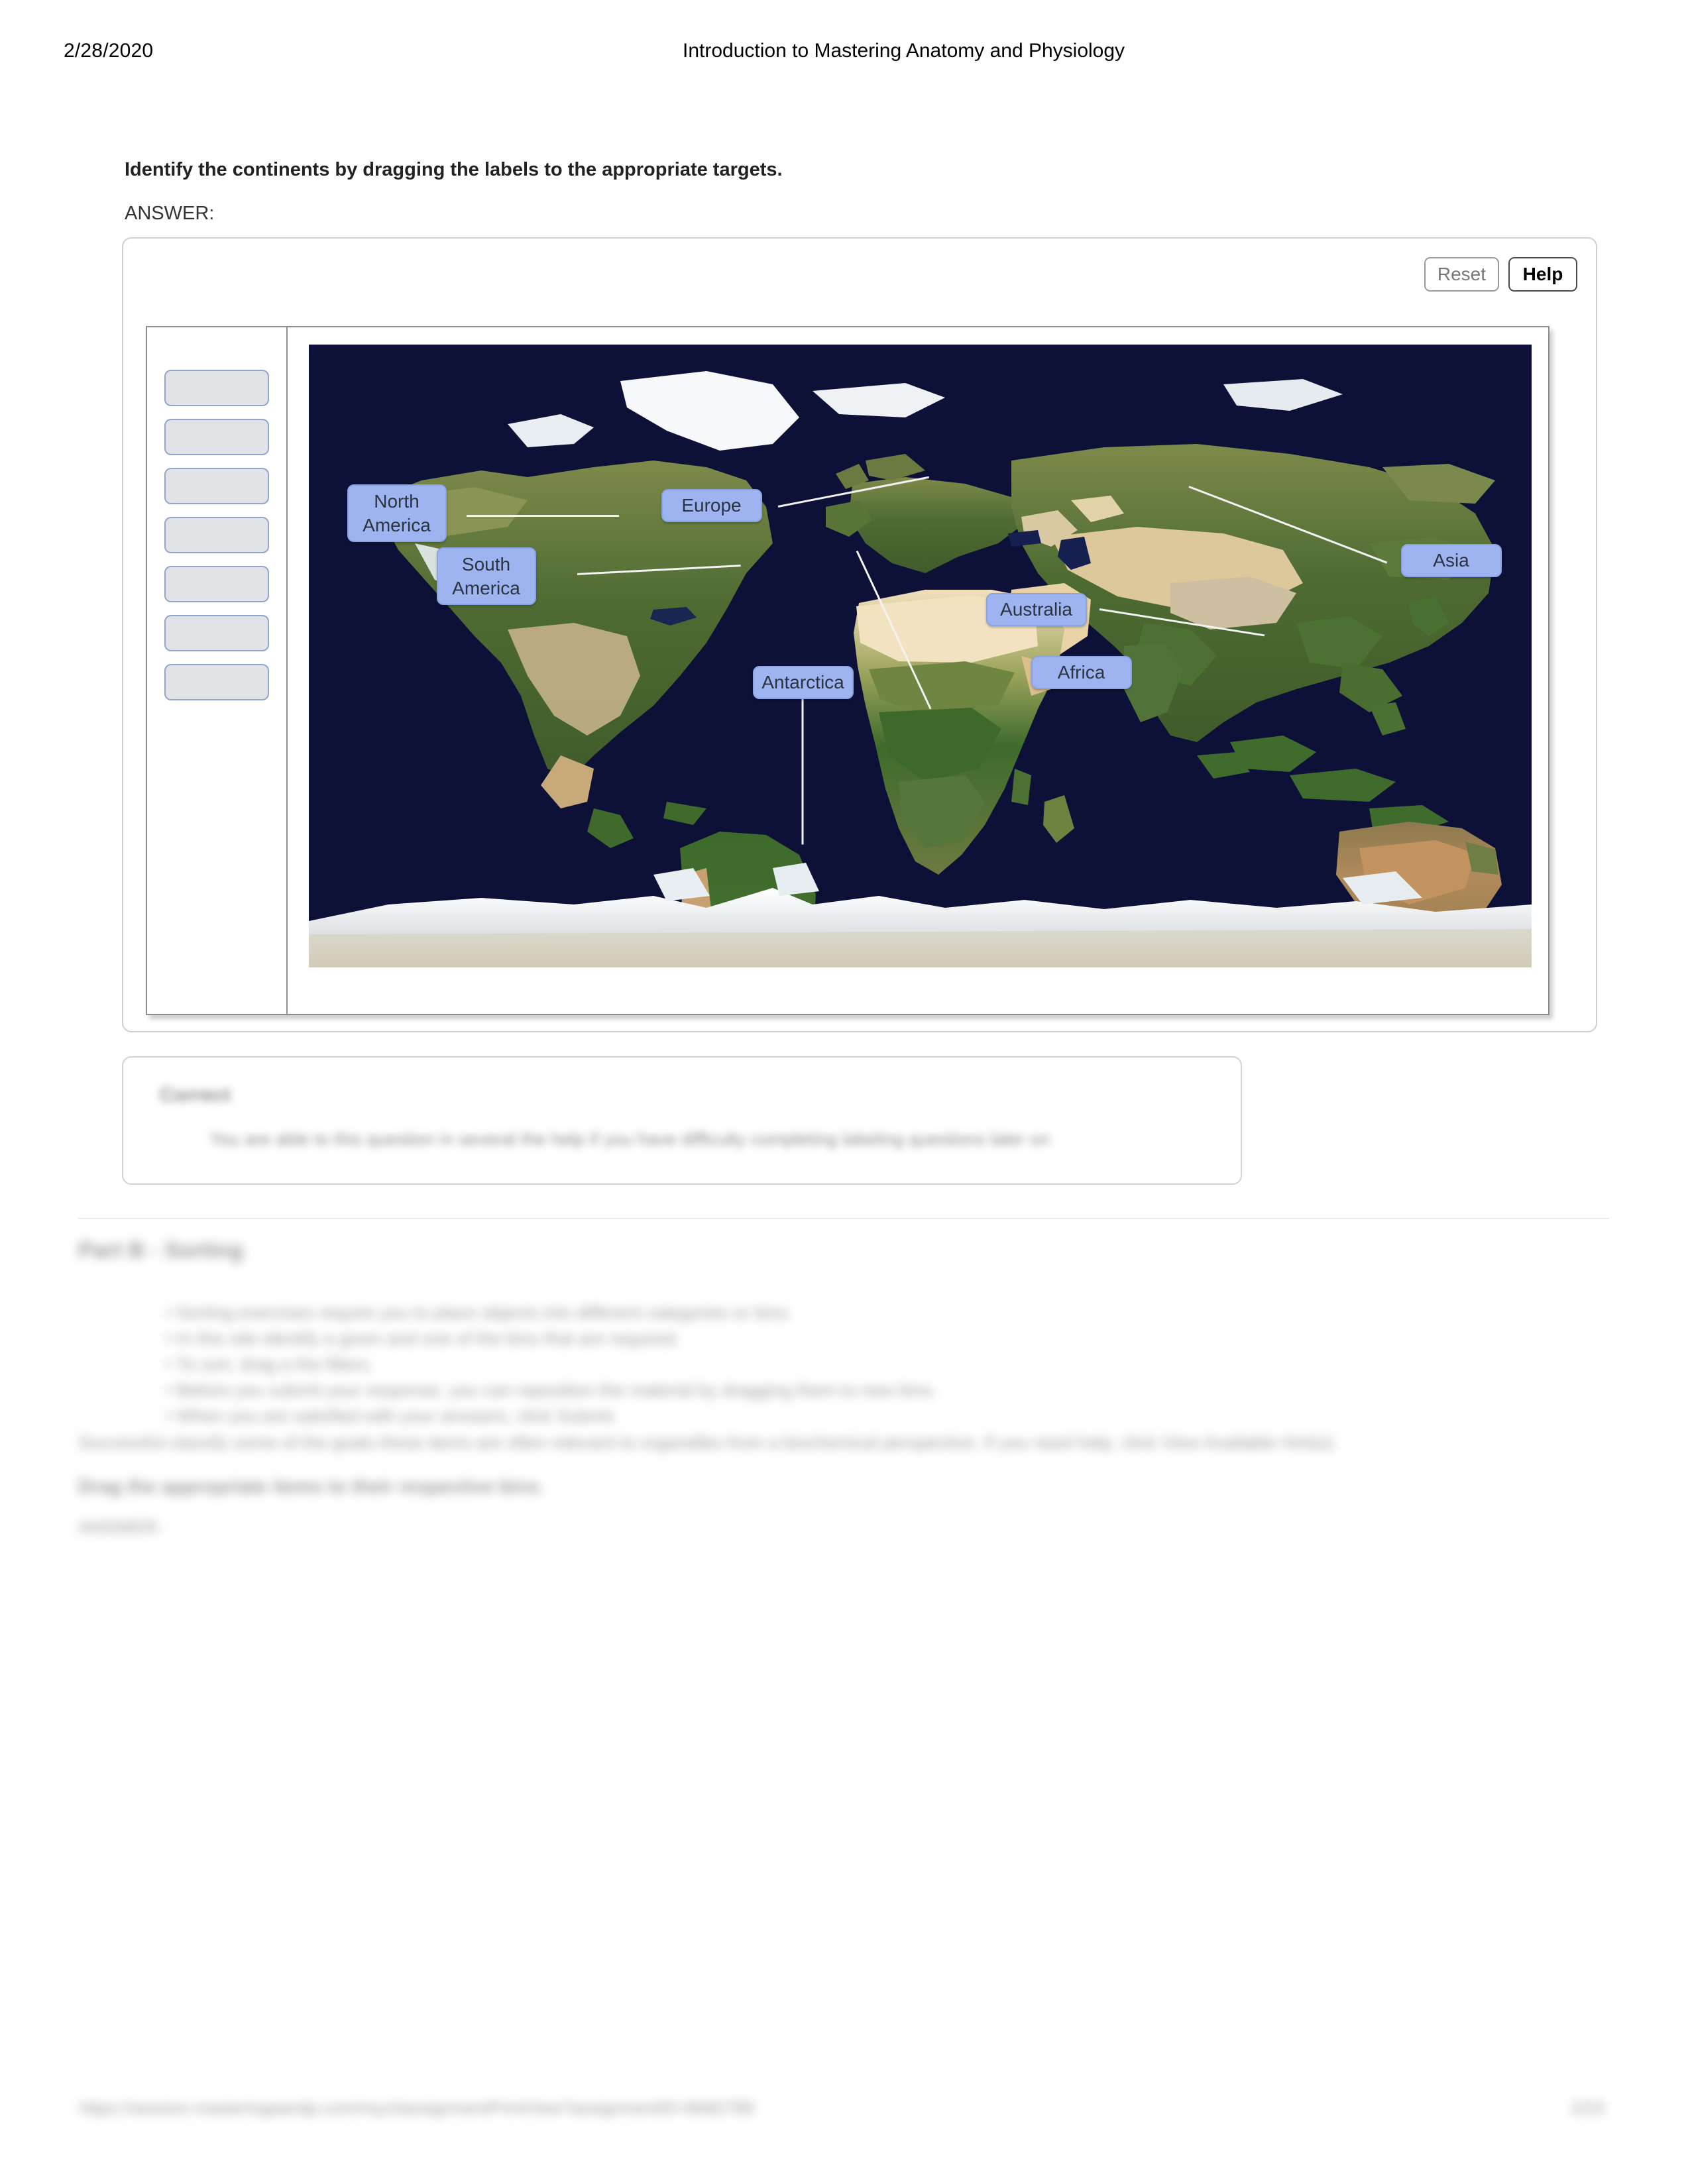  What do you see at coordinates (161, 1250) in the screenshot?
I see `section-title: Part B - Sorting` at bounding box center [161, 1250].